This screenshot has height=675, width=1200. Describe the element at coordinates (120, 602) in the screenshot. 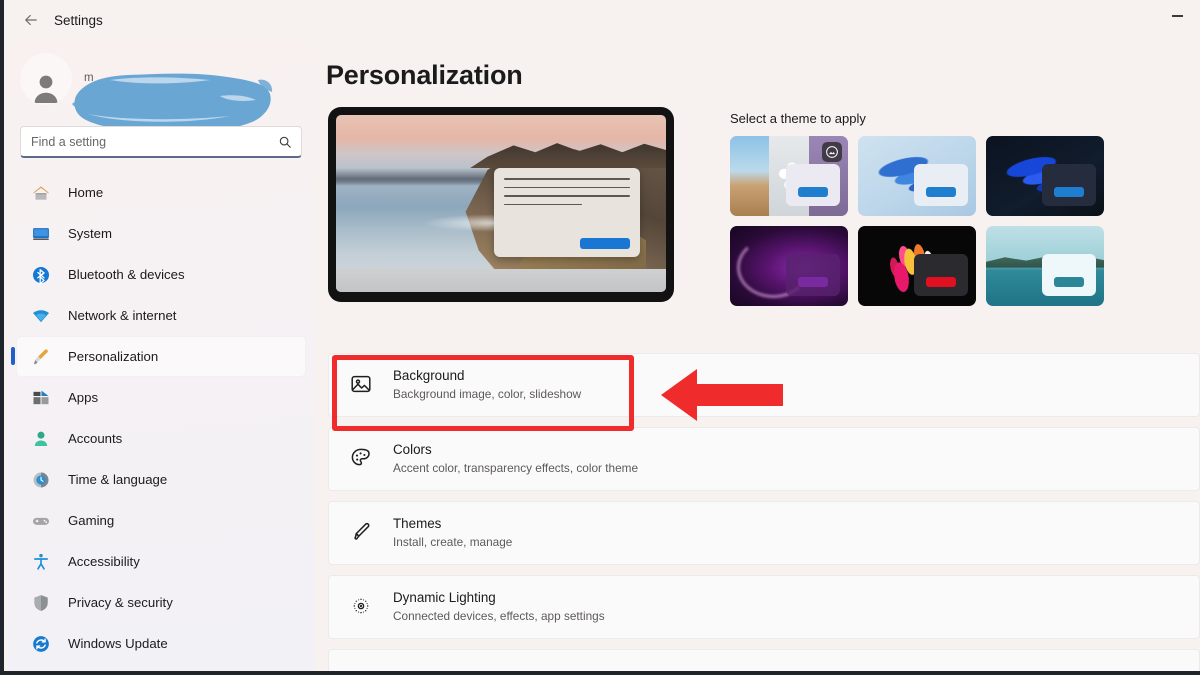

I see `sidebar-item-label: Privacy & security` at that location.